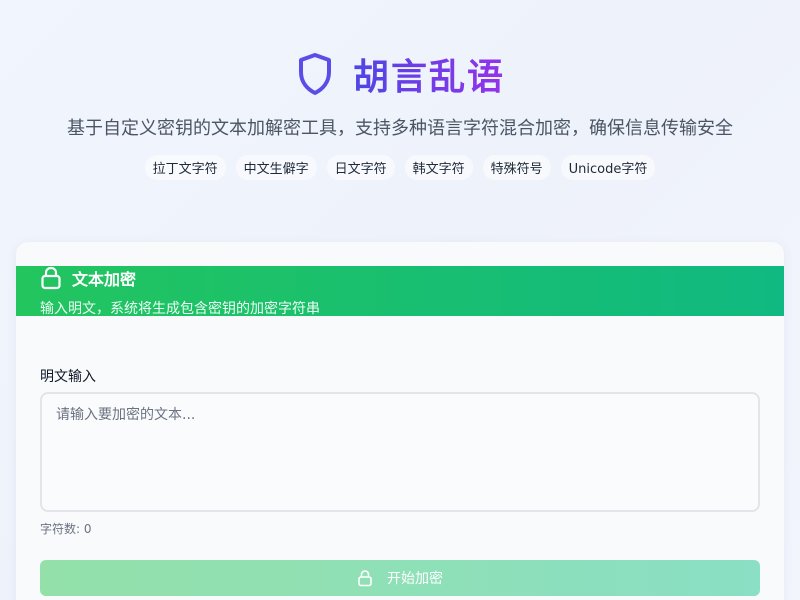  What do you see at coordinates (415, 579) in the screenshot?
I see `encrypt-button-label: 开始加密` at bounding box center [415, 579].